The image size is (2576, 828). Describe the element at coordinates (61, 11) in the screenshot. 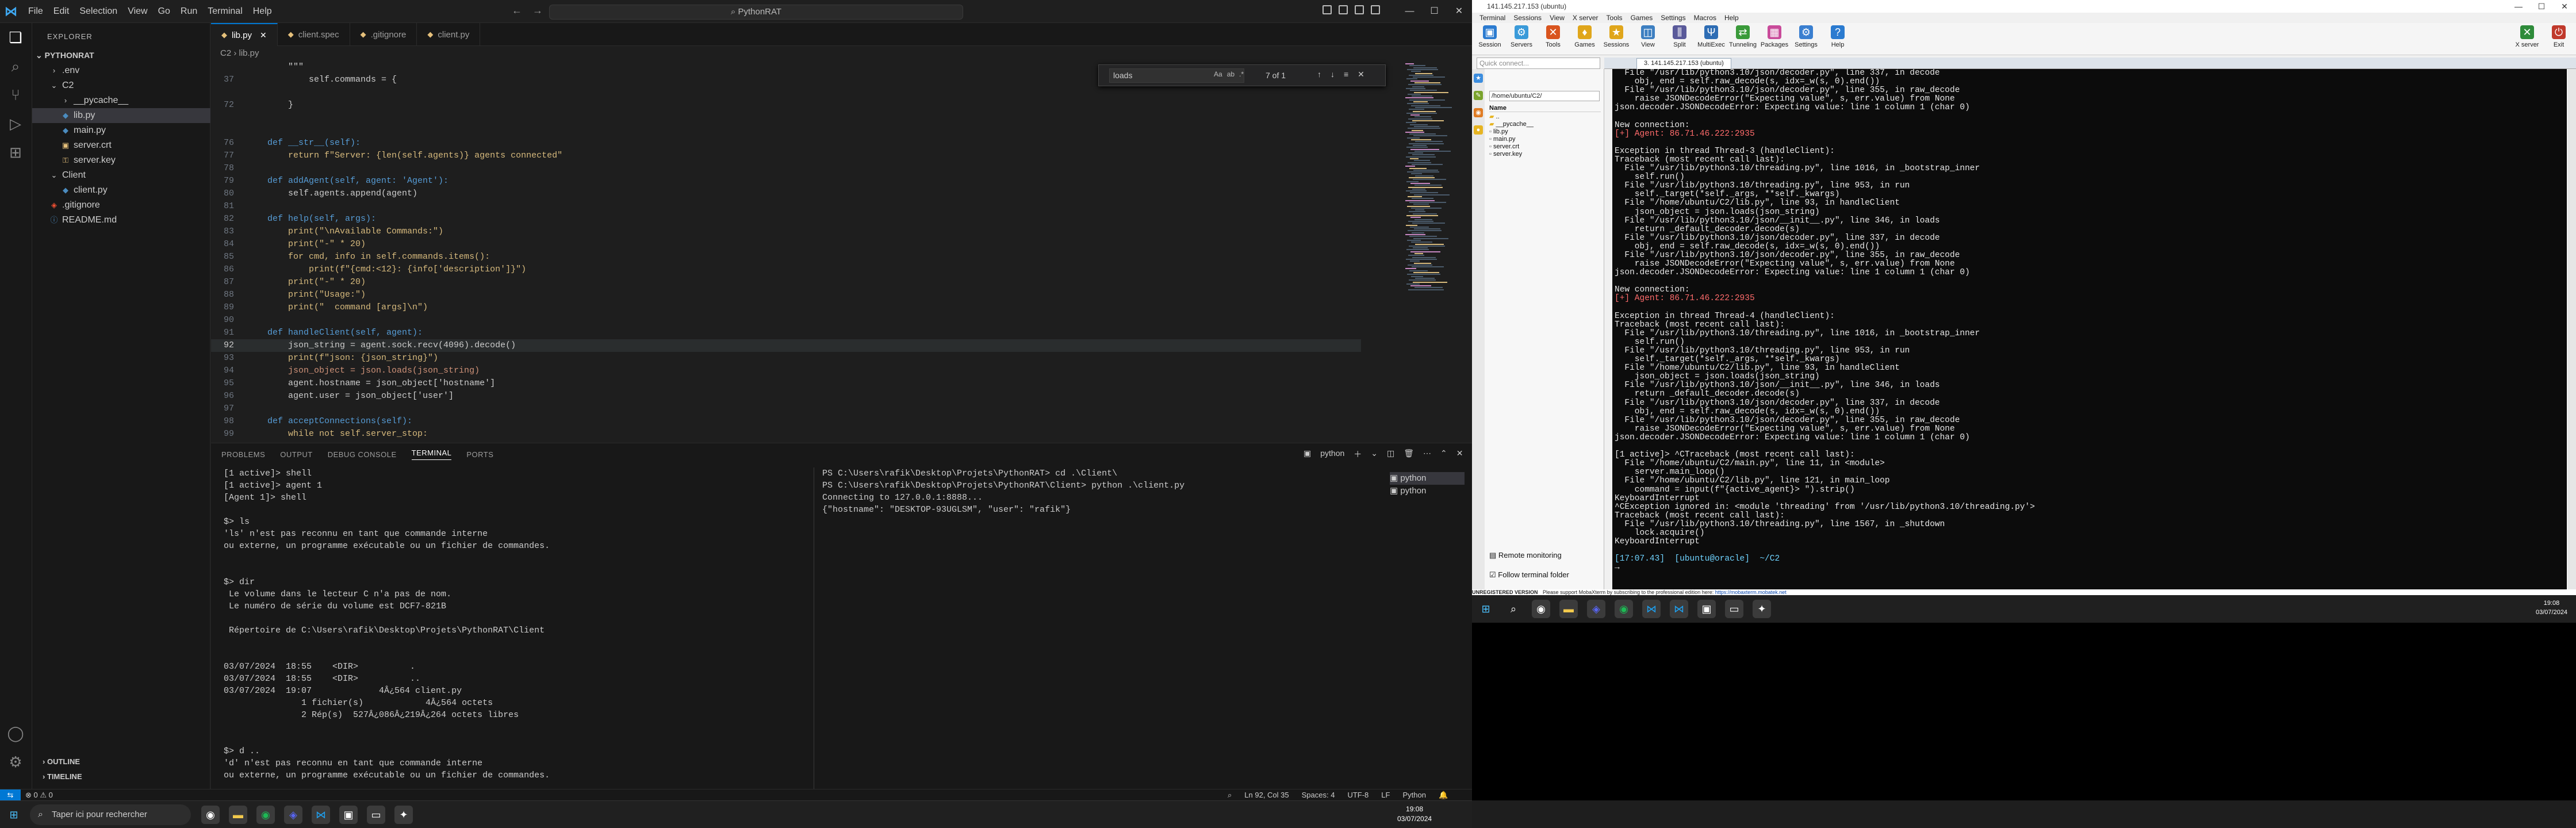

I see `menu-edit: Edit` at that location.